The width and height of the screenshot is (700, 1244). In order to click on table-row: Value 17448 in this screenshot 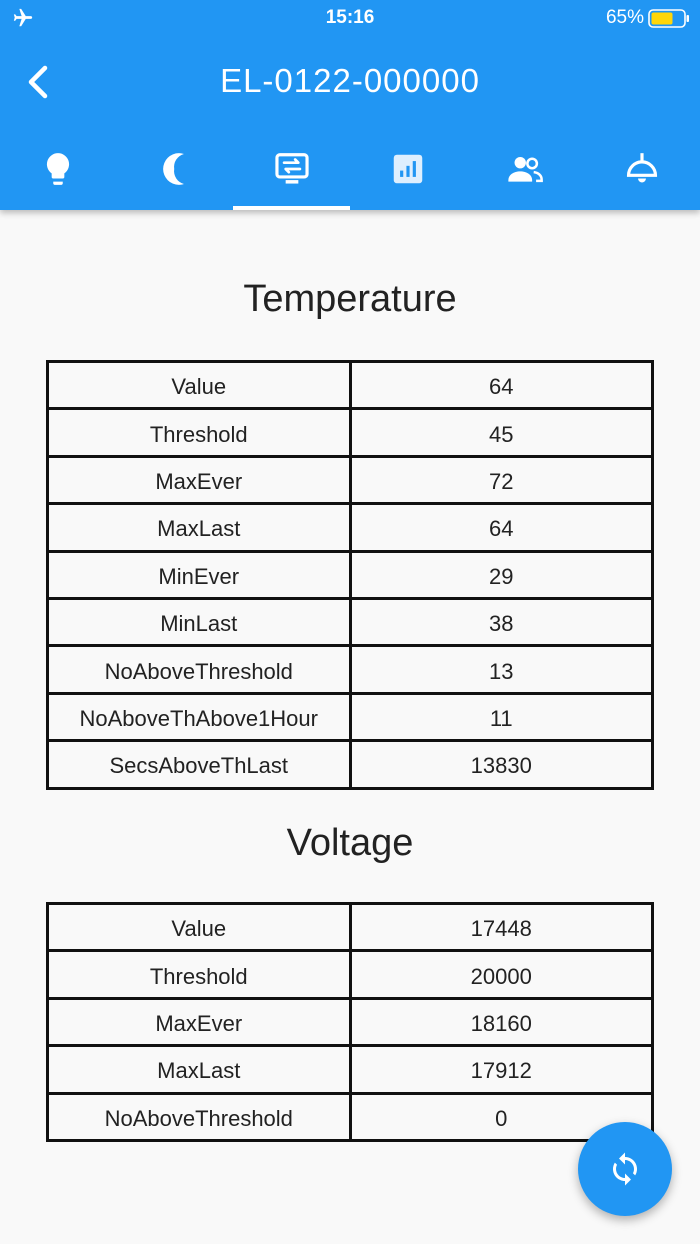, I will do `click(350, 927)`.